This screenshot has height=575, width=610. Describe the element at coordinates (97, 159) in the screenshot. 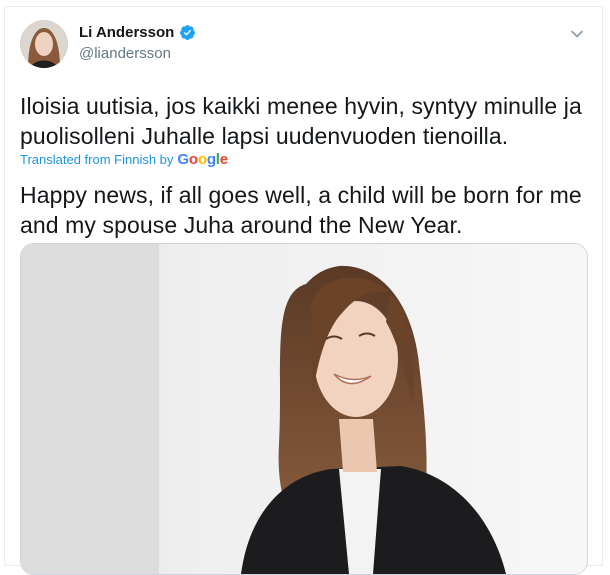

I see `translation-label: Translated from Finnish by` at that location.